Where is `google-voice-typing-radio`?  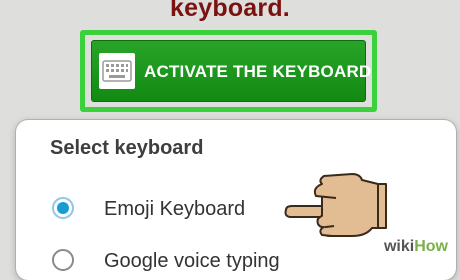
google-voice-typing-radio is located at coordinates (63, 260).